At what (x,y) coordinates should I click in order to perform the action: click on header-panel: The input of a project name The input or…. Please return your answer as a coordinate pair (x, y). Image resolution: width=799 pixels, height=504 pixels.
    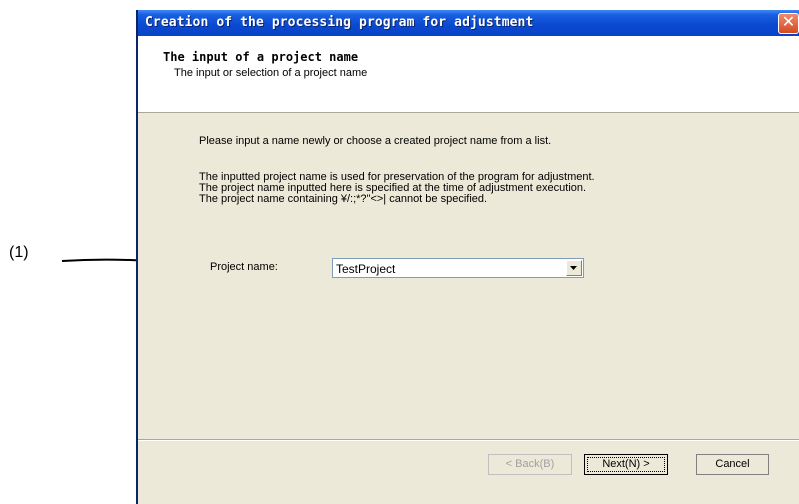
    Looking at the image, I should click on (468, 74).